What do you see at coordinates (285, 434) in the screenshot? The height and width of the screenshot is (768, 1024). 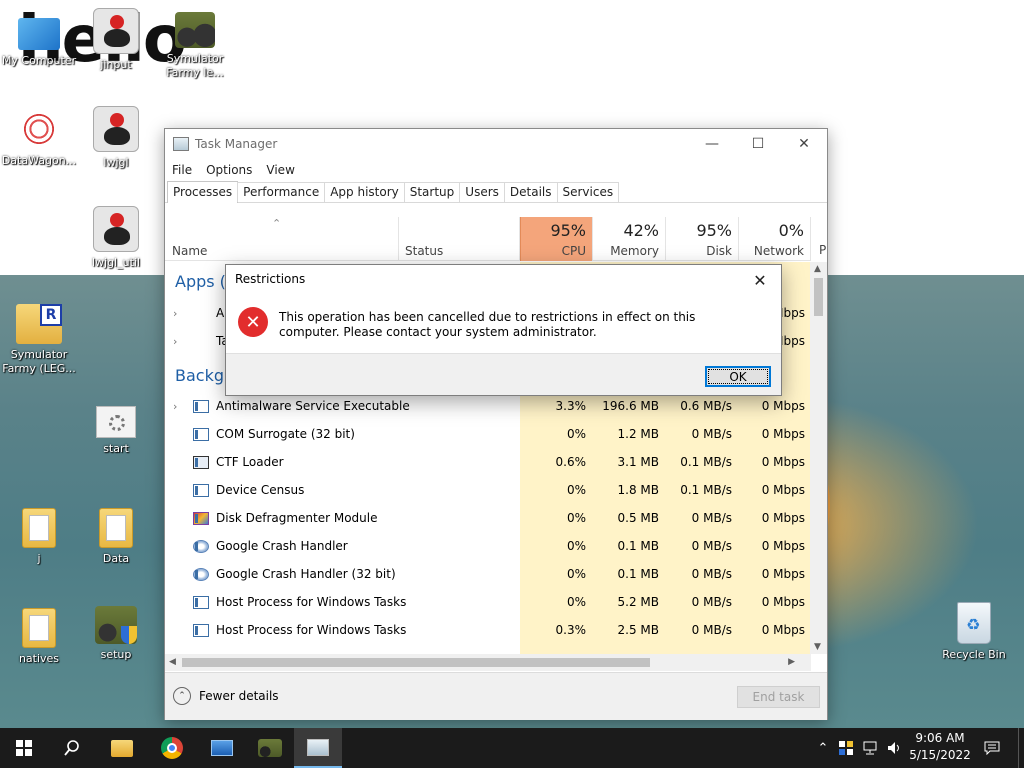 I see `process-name: COM Surrogate (32 bit)` at bounding box center [285, 434].